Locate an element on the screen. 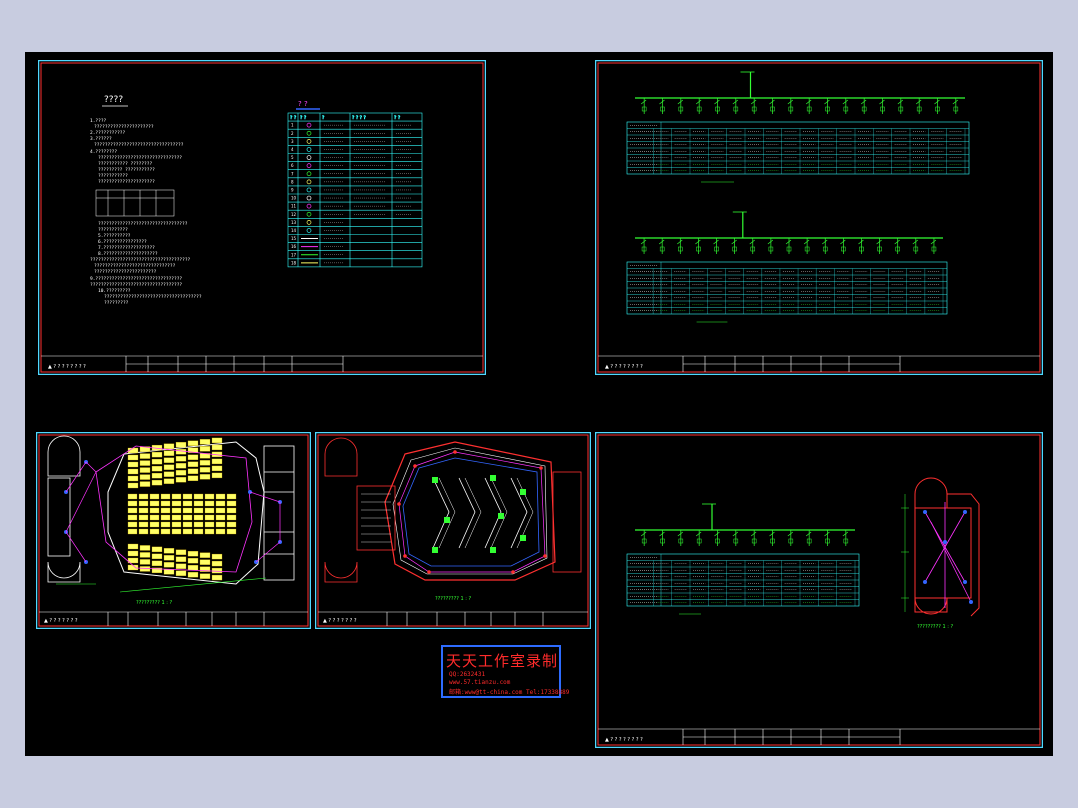 The image size is (1078, 808). sheet-seating-lighting-plan: ????????? 1 : ? ▲ ? ? ? ? ? ? ? is located at coordinates (173, 530).